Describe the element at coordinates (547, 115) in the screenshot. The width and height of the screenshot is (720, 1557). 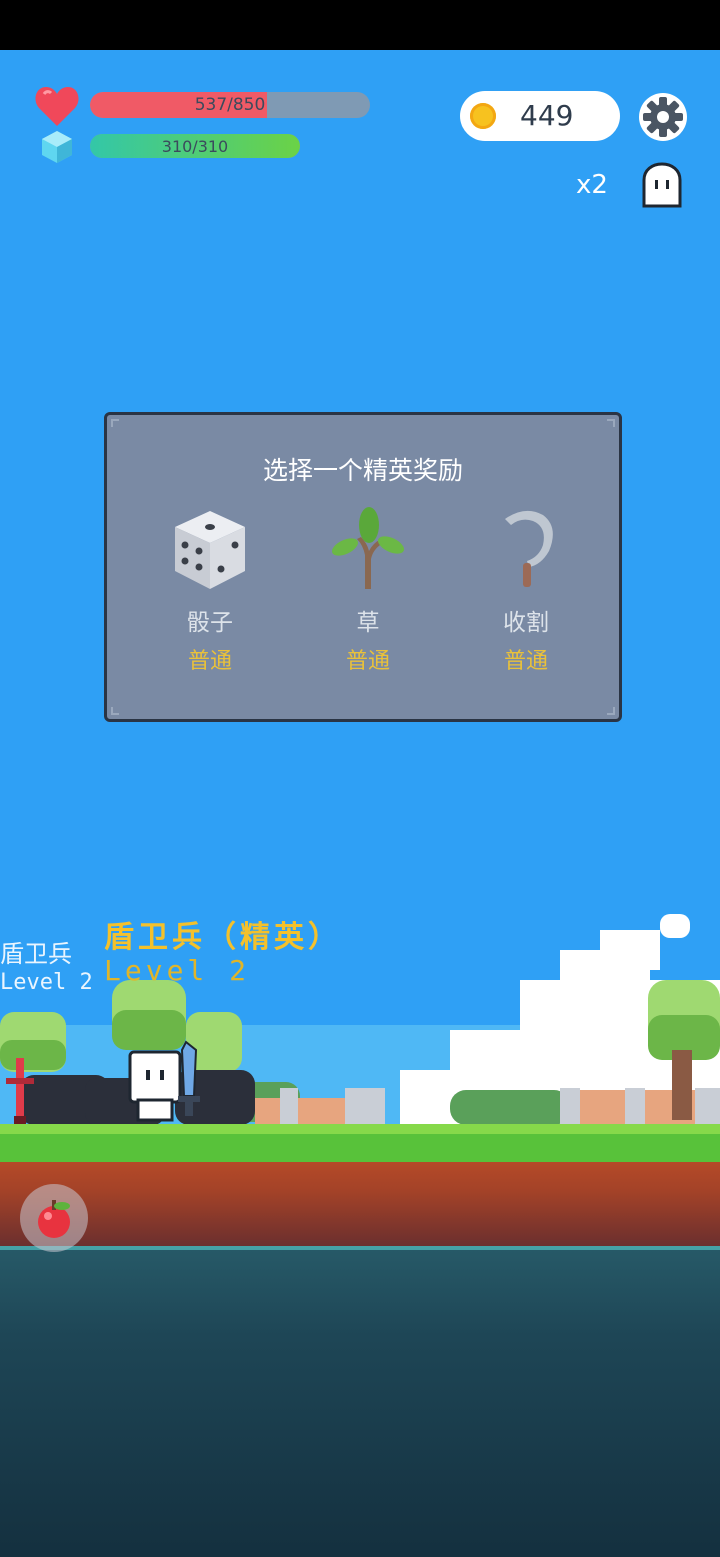
I see `coin-value: 449` at that location.